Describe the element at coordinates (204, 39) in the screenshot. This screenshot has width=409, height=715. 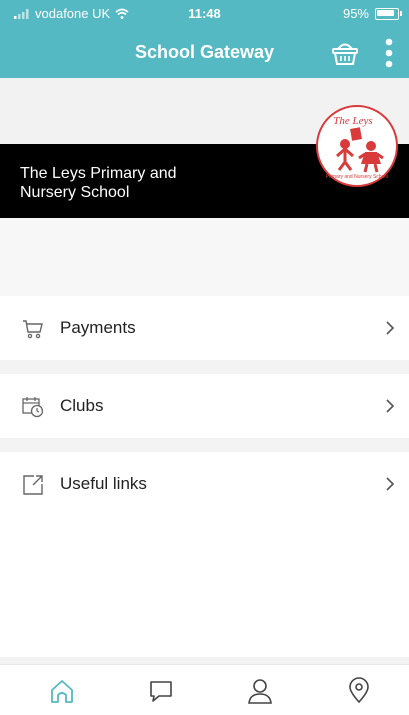
I see `app-header: vodafone UK 11:48 95% School Gateway` at that location.